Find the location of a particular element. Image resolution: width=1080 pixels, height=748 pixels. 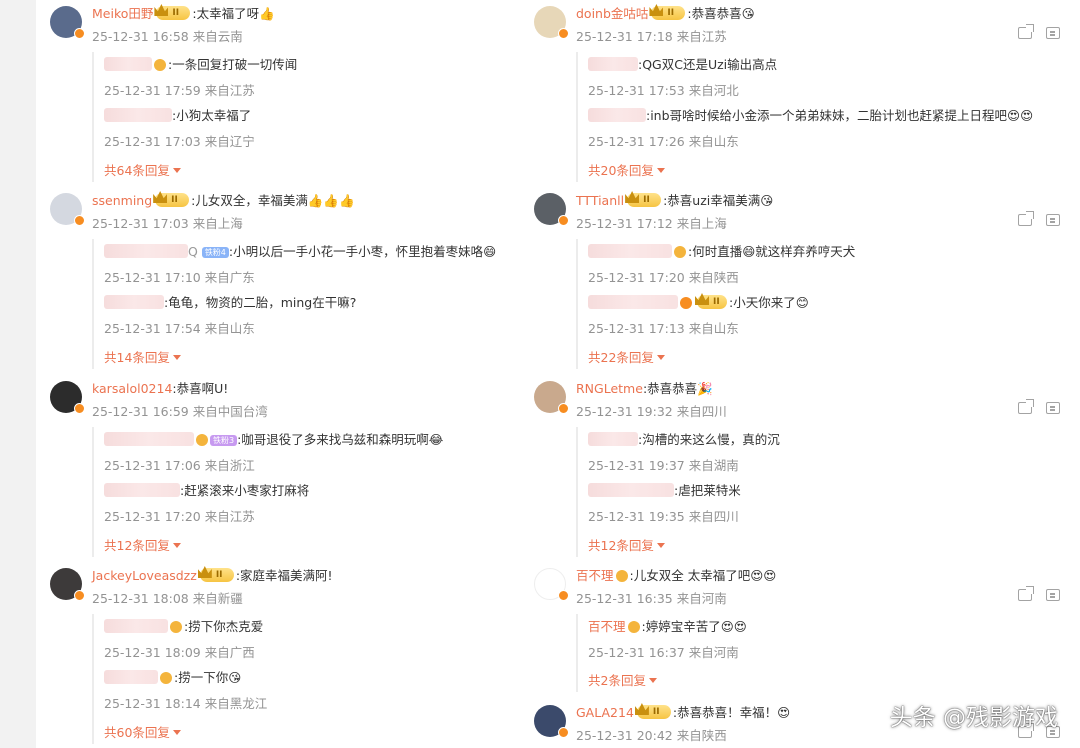

reply-text: :捞一下你😘 is located at coordinates (208, 677).